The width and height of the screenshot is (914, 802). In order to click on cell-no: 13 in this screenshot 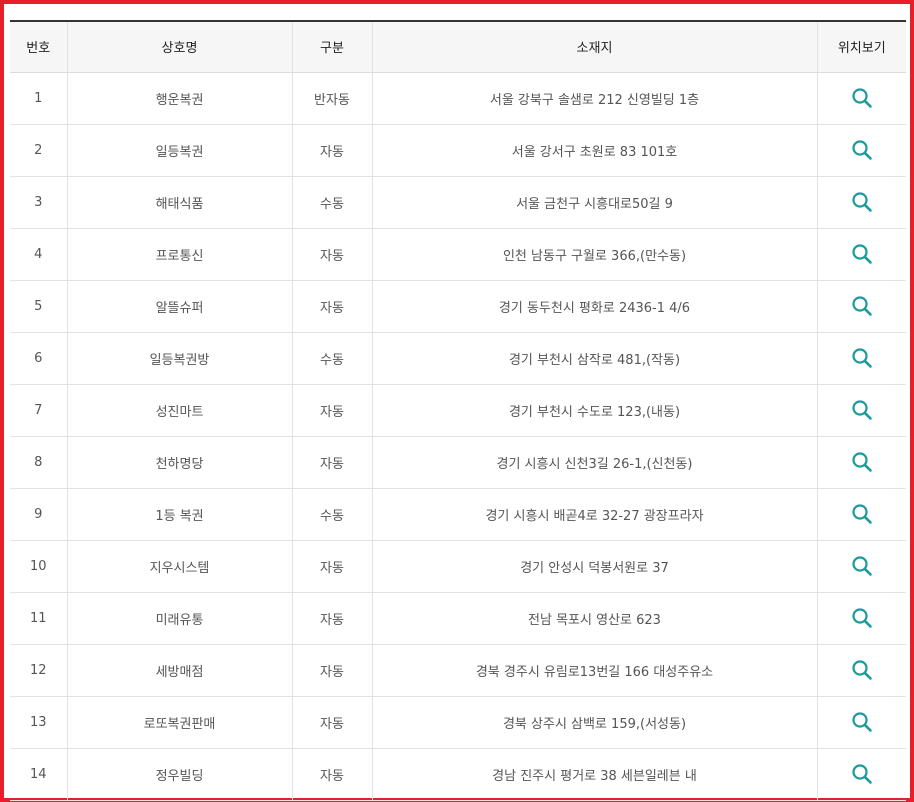, I will do `click(39, 722)`.